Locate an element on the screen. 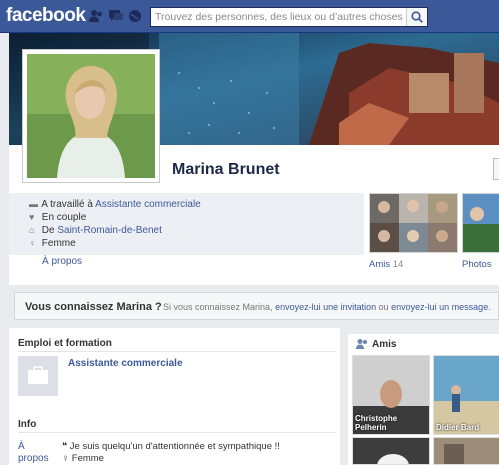 The image size is (499, 465). info-heading: Info is located at coordinates (27, 424).